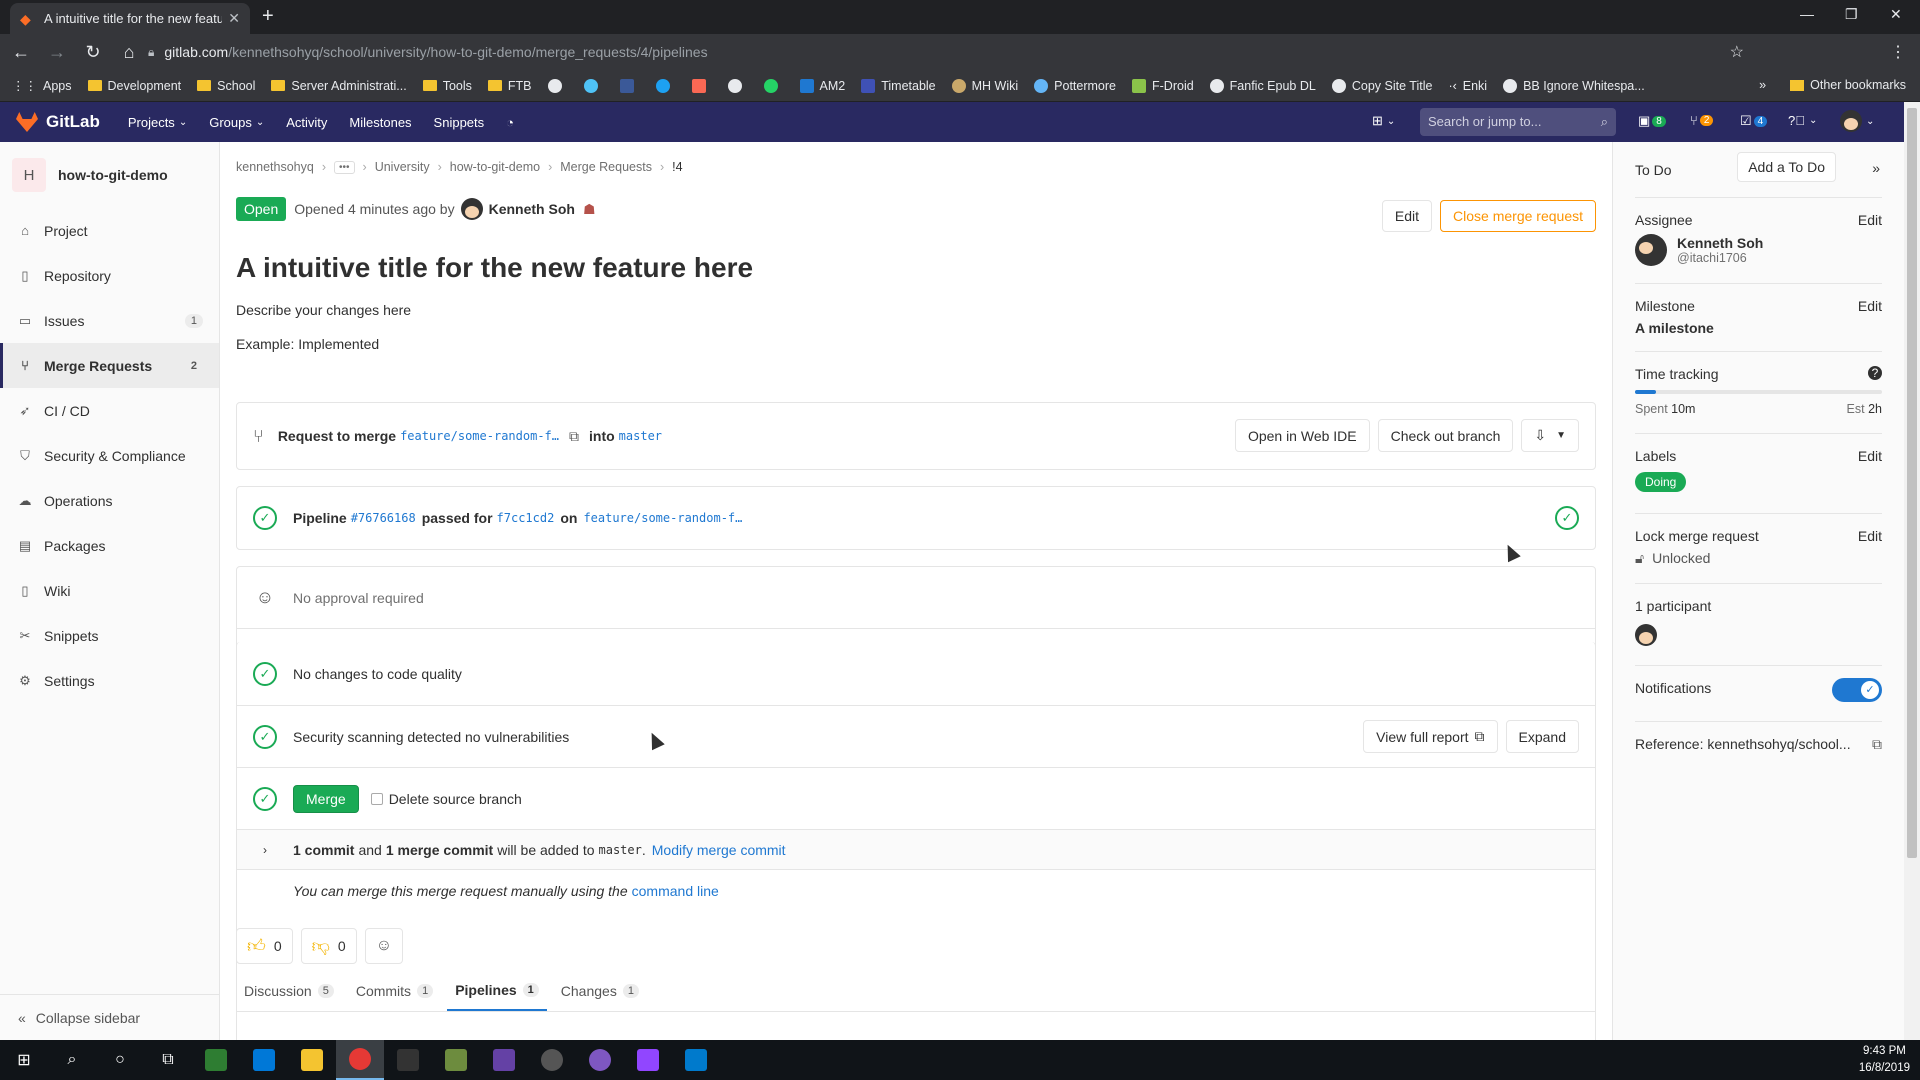  Describe the element at coordinates (1802, 120) in the screenshot. I see `help-dropdown: ?⃝ ⌄` at that location.